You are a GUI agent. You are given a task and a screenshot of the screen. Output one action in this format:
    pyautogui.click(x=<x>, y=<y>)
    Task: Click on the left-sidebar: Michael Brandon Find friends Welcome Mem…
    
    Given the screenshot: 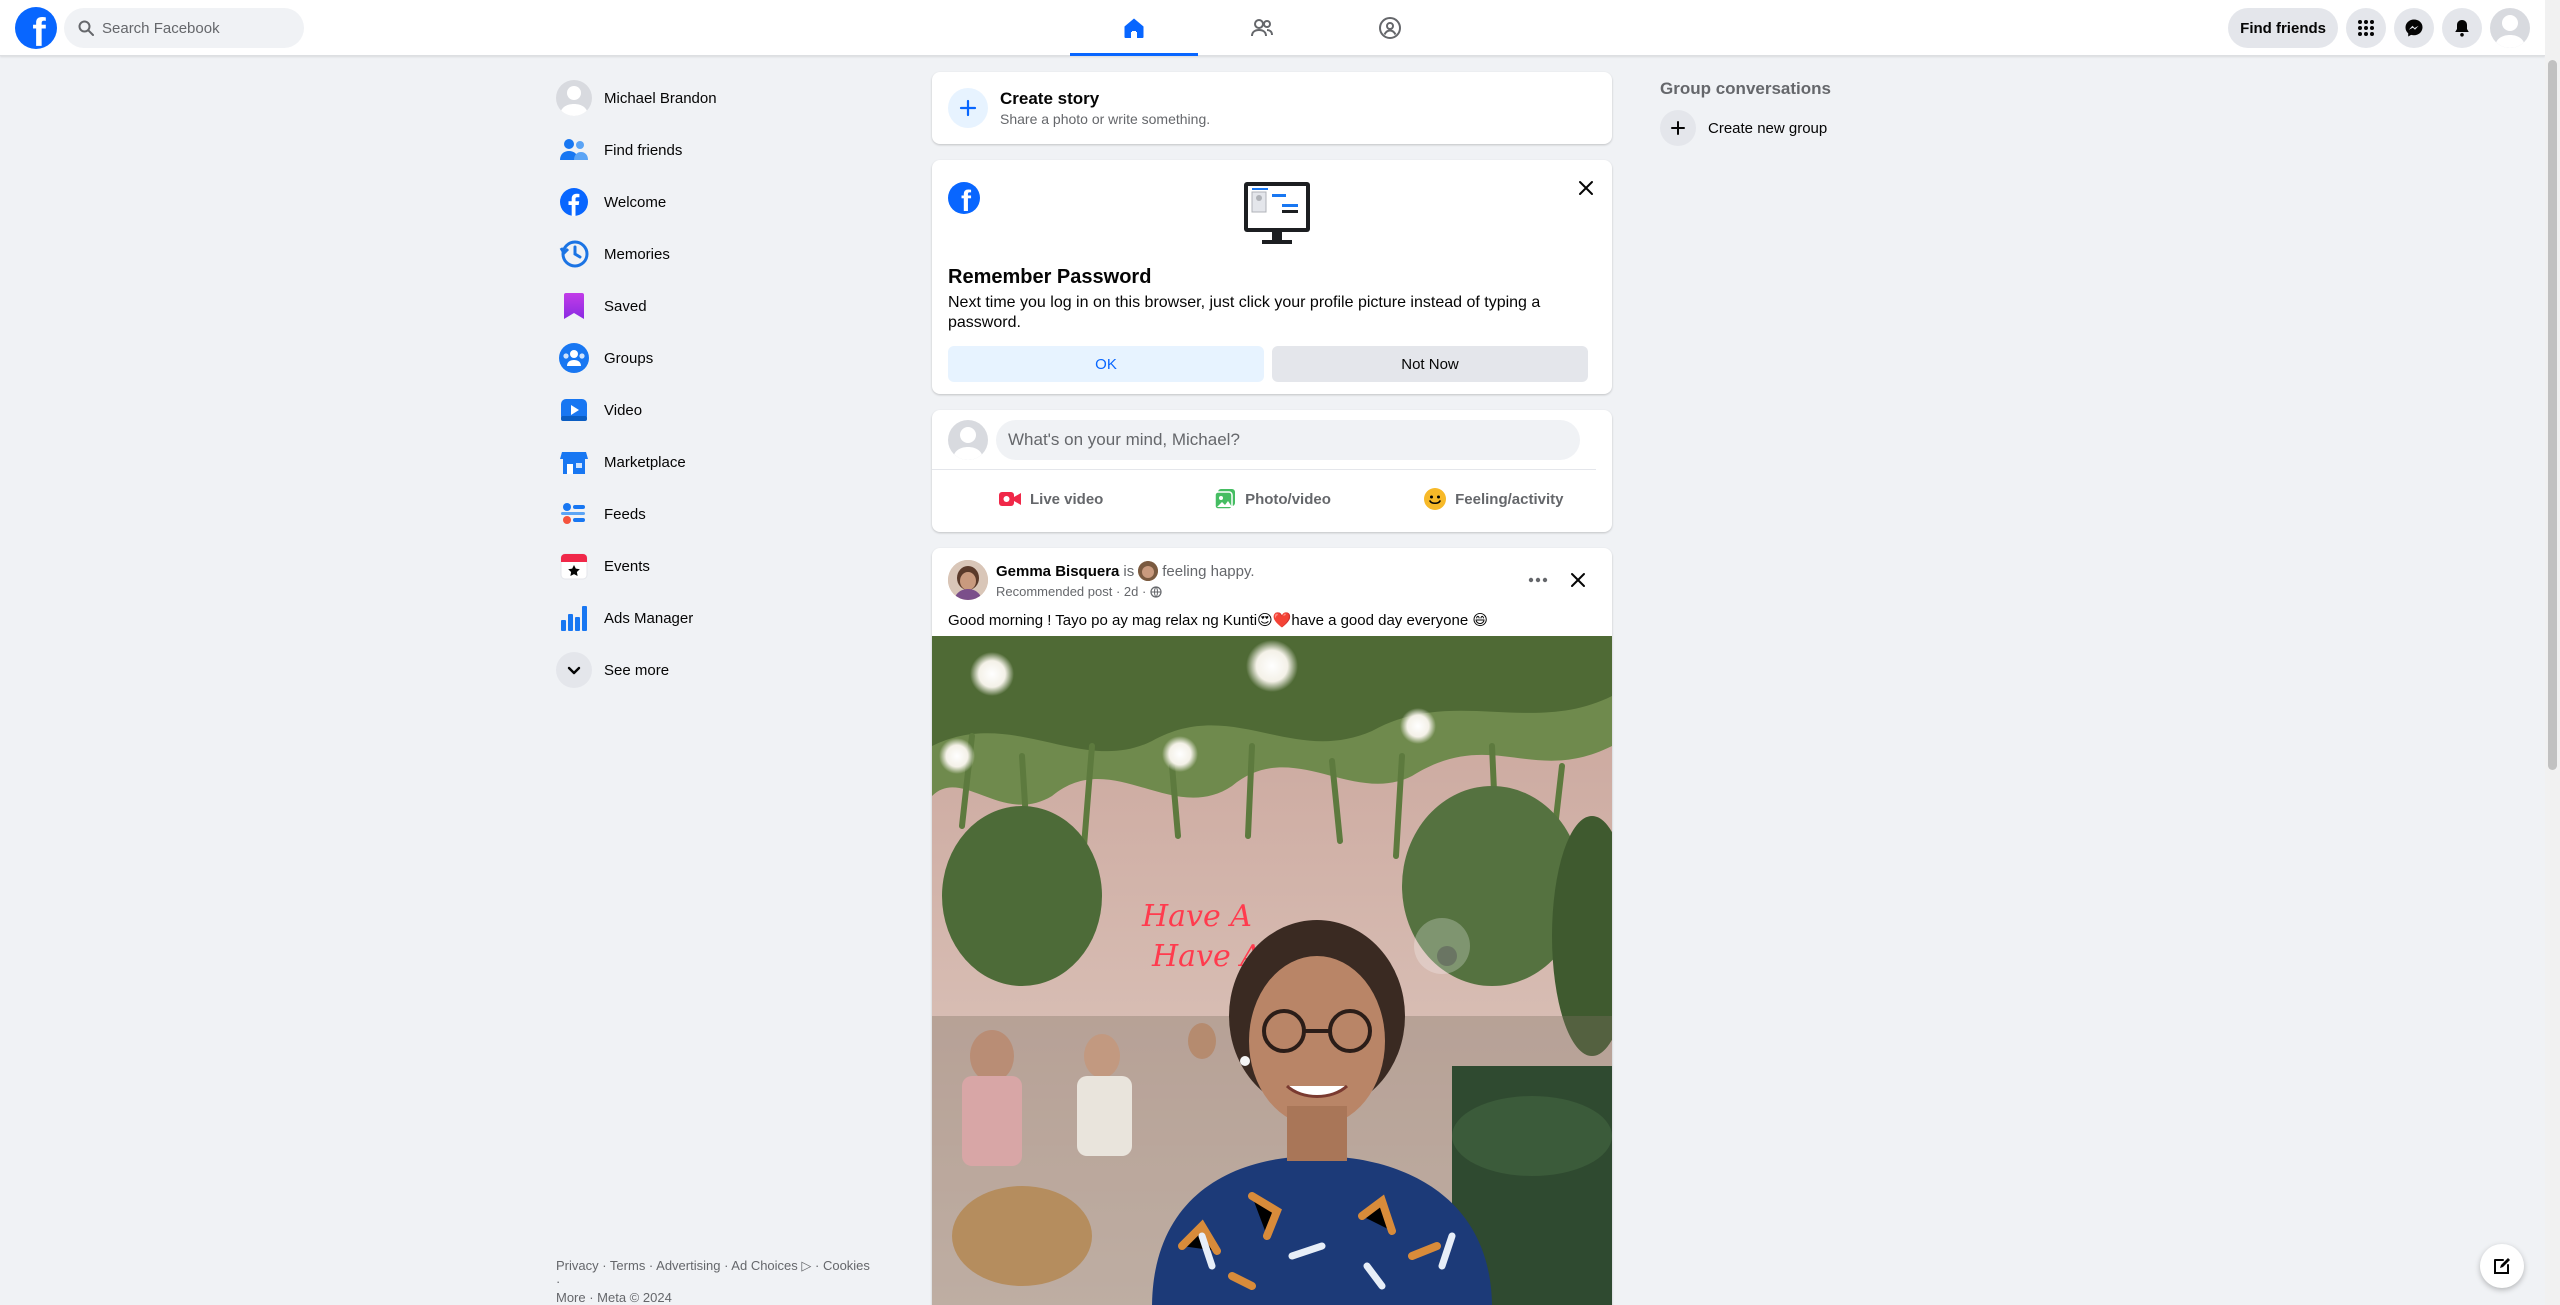 What is the action you would take?
    pyautogui.click(x=718, y=384)
    